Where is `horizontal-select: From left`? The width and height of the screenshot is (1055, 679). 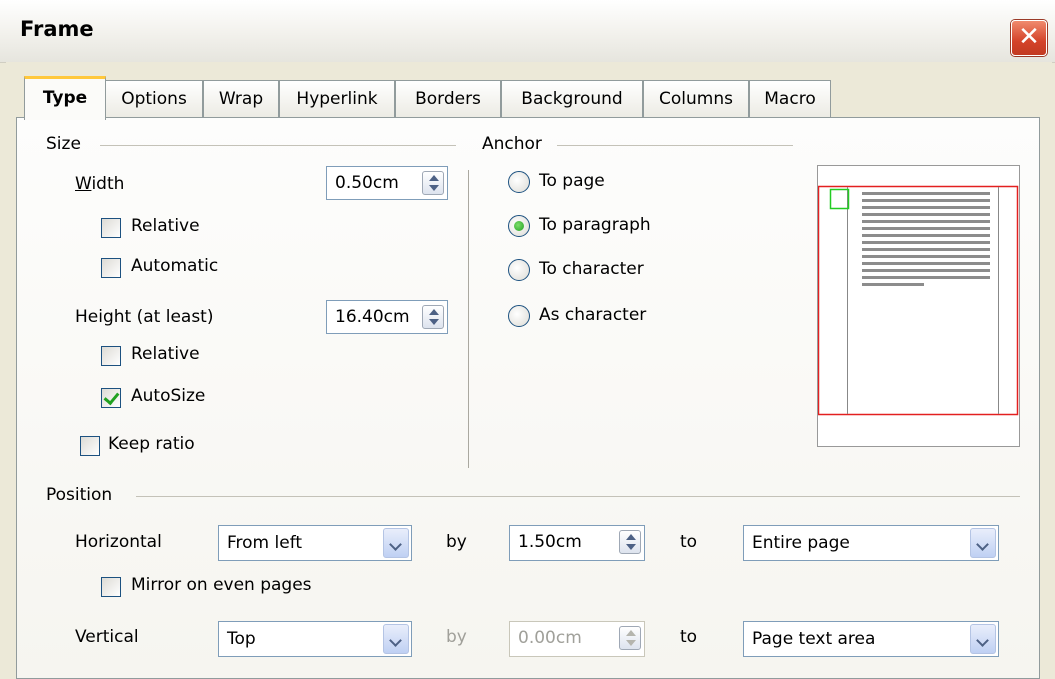 horizontal-select: From left is located at coordinates (315, 543).